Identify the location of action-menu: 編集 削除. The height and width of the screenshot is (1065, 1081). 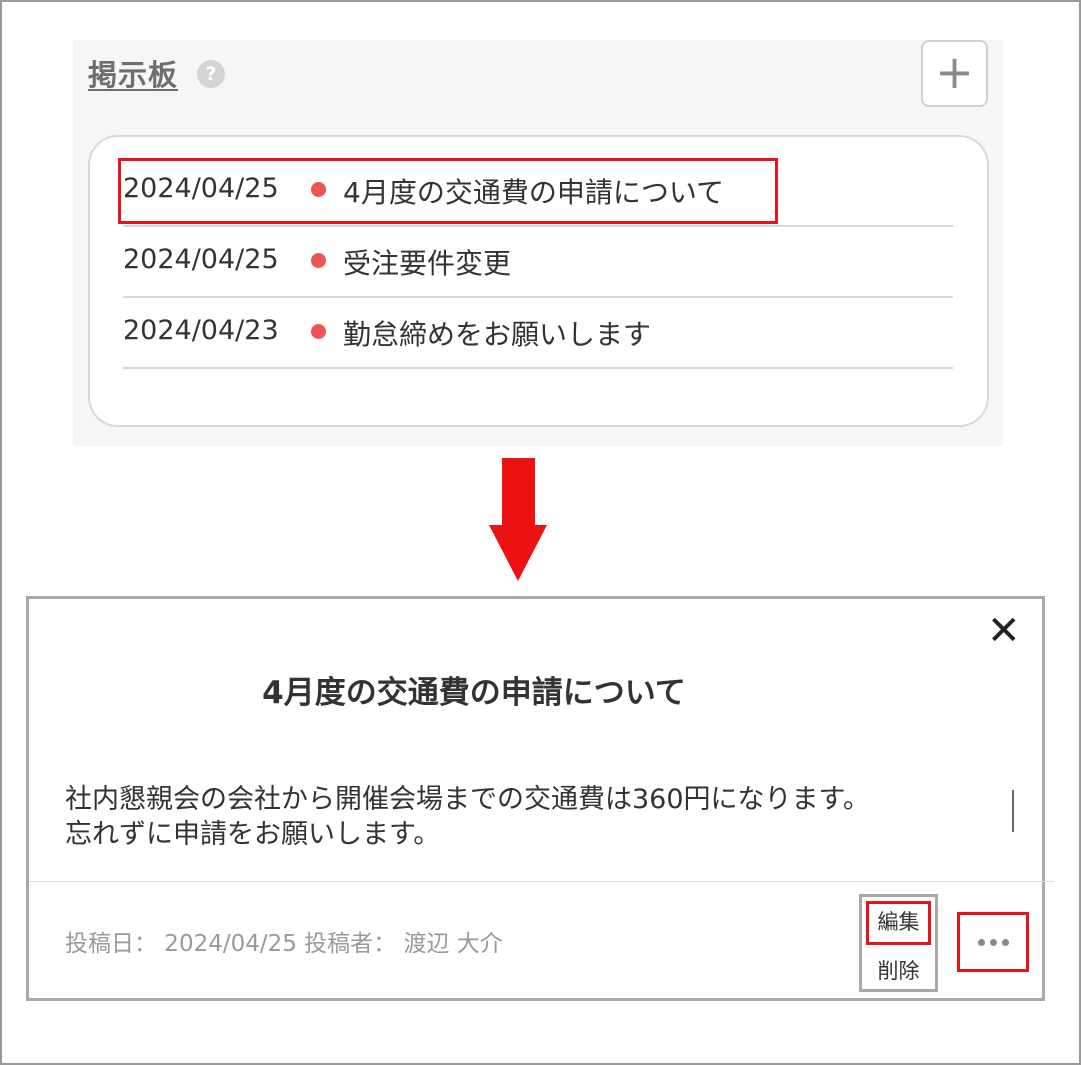
(898, 943).